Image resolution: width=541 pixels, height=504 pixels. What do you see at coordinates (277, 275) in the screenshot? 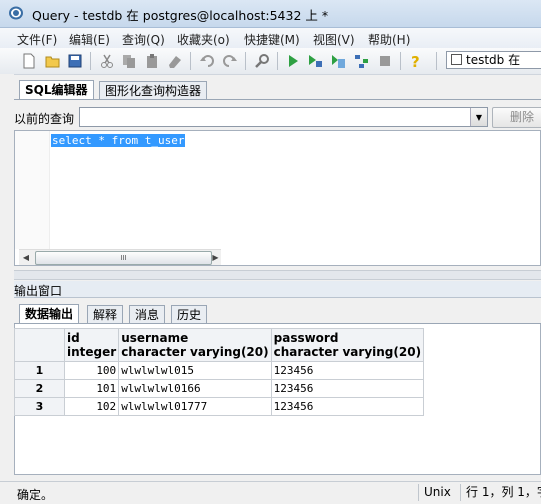
I see `pane-splitter` at bounding box center [277, 275].